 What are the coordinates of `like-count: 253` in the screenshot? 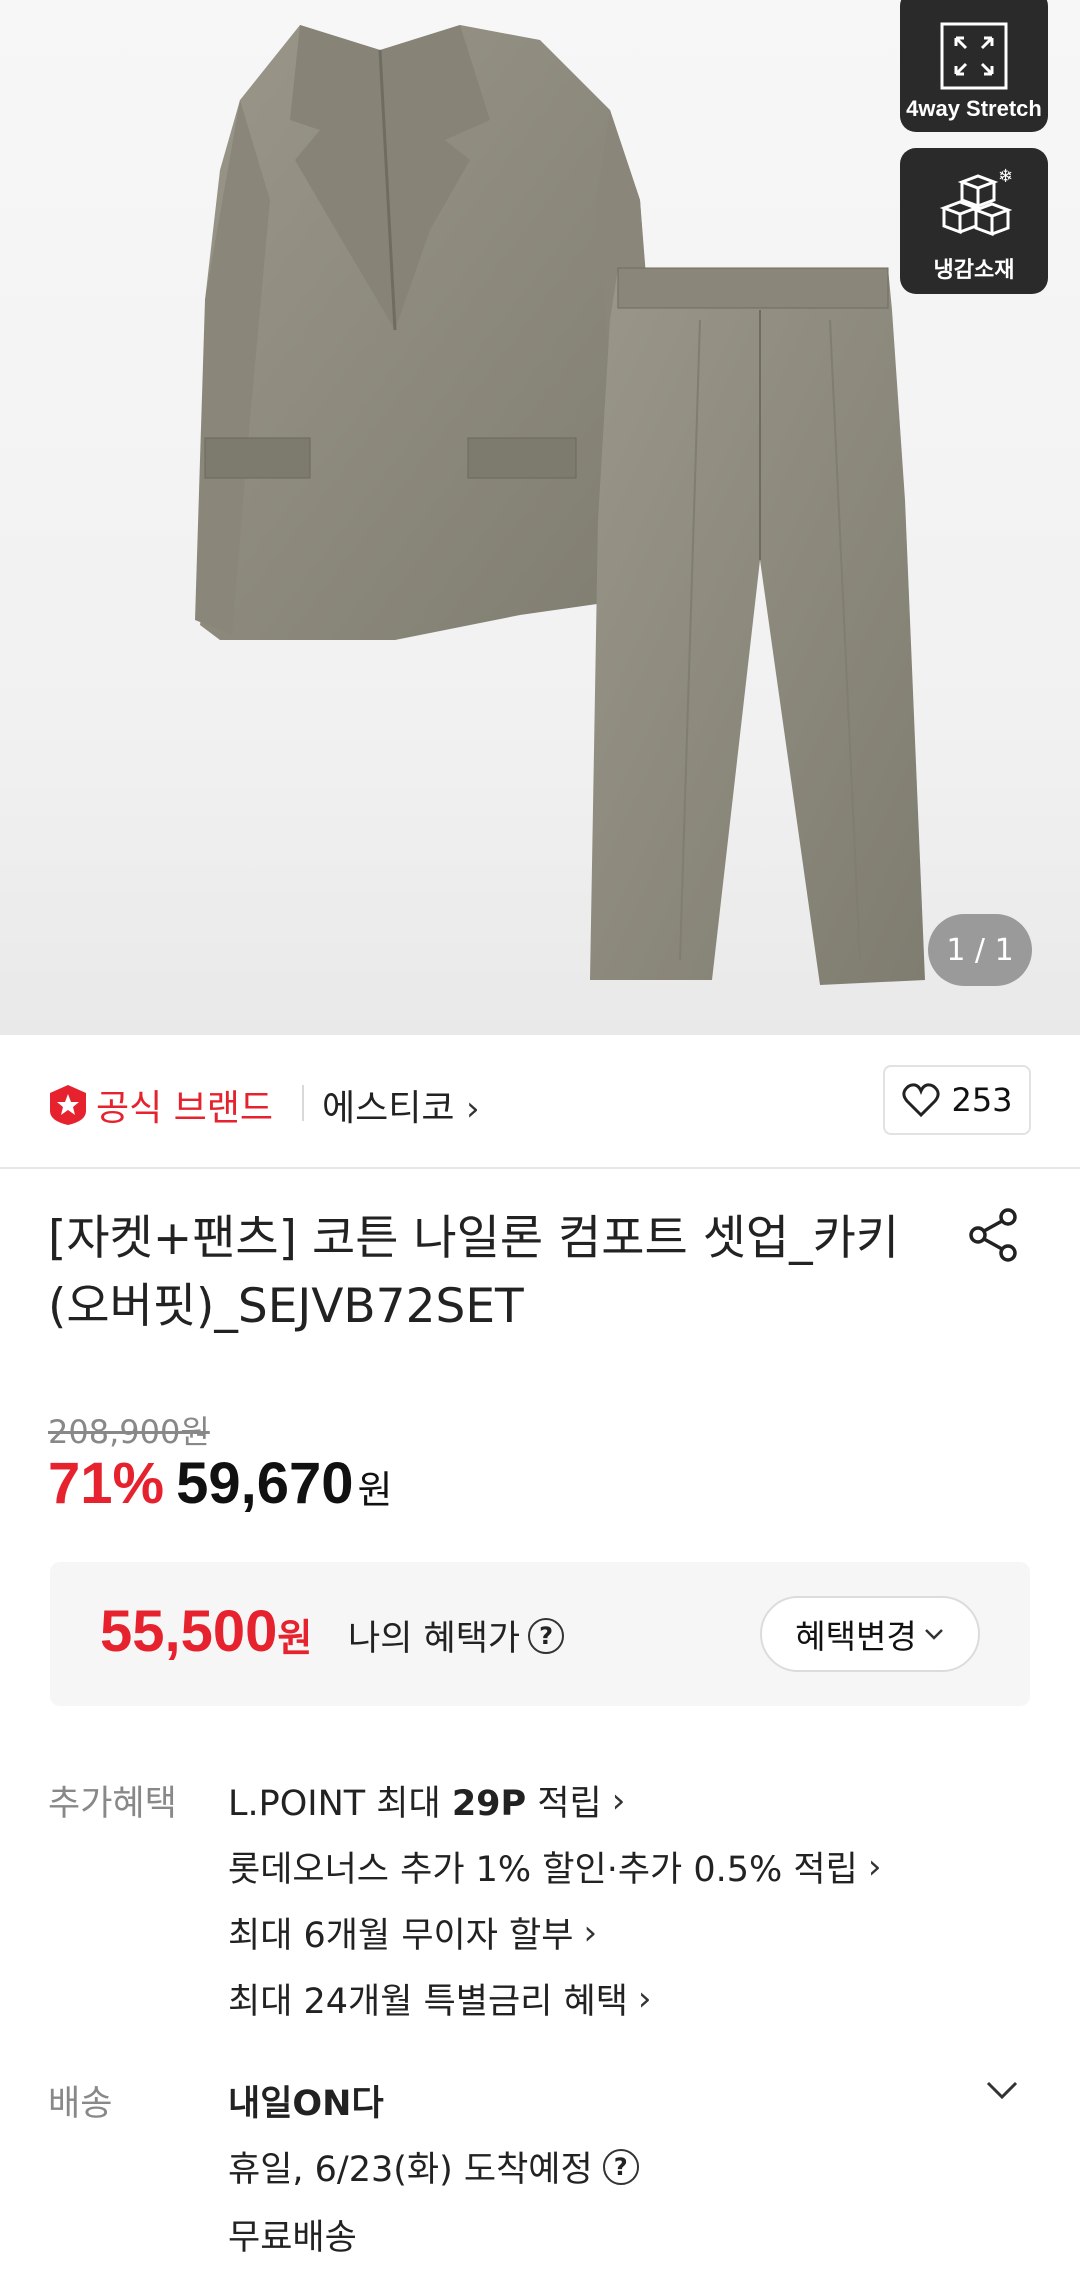 It's located at (982, 1100).